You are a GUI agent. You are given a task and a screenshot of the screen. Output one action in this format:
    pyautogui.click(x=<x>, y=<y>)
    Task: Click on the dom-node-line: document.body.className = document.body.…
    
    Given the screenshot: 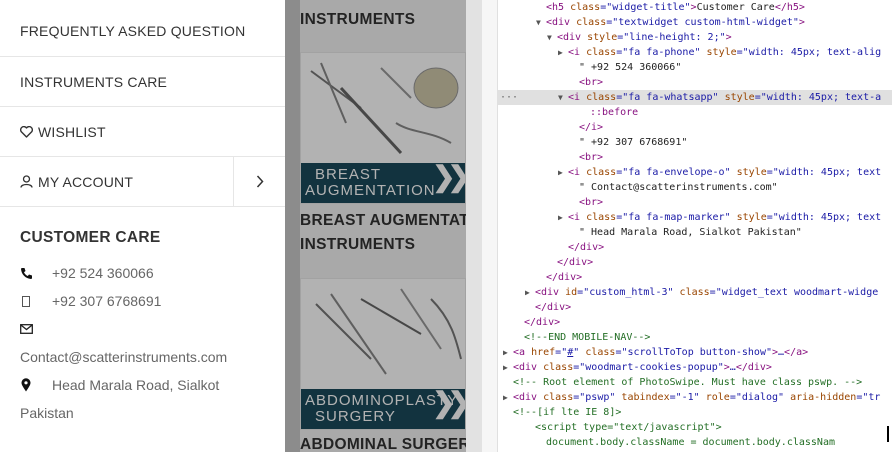 What is the action you would take?
    pyautogui.click(x=695, y=442)
    